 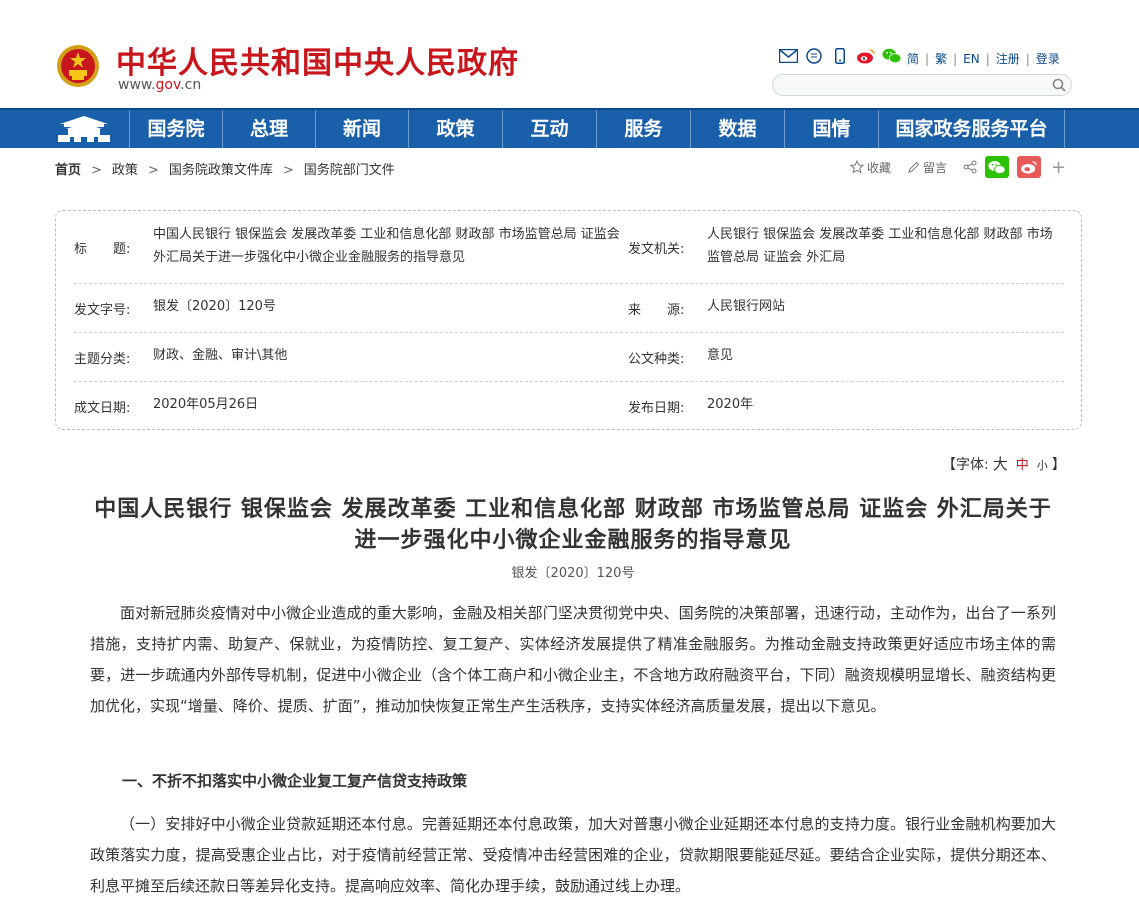 I want to click on mail-icon, so click(x=788, y=56).